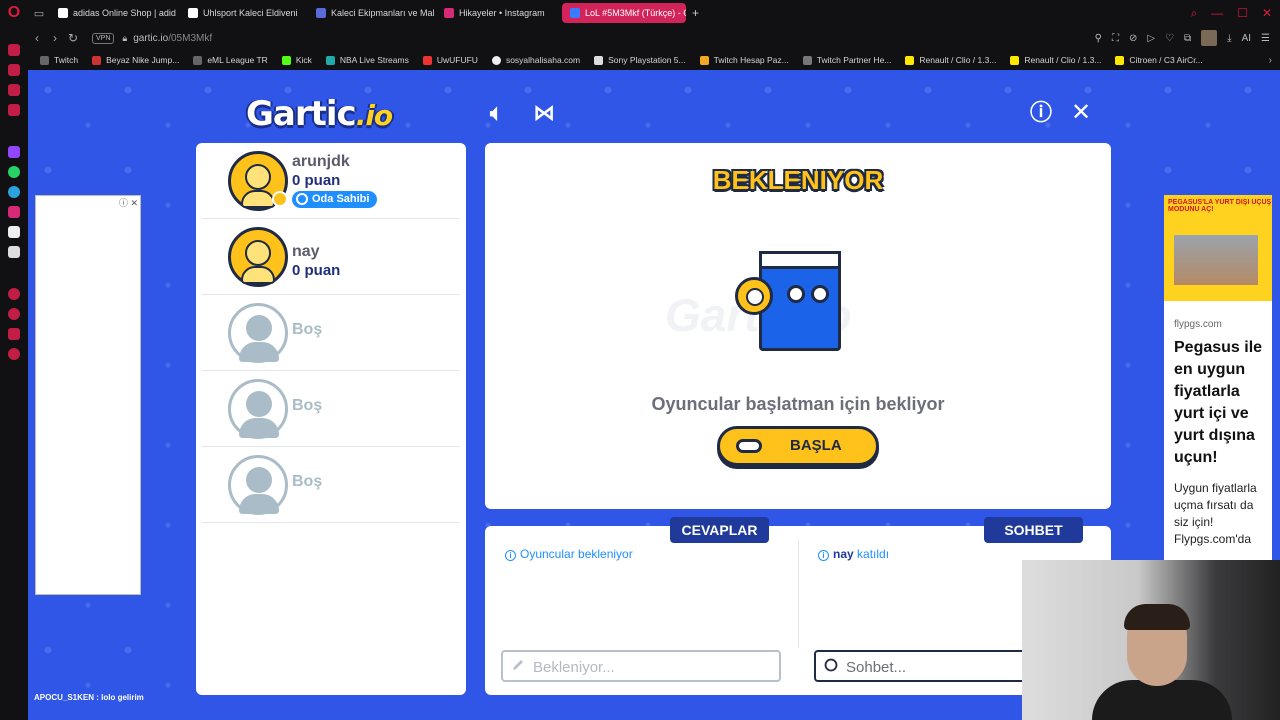  Describe the element at coordinates (635, 13) in the screenshot. I see `tab-label: LoL #5M3Mkf (Türkçe) - G` at that location.